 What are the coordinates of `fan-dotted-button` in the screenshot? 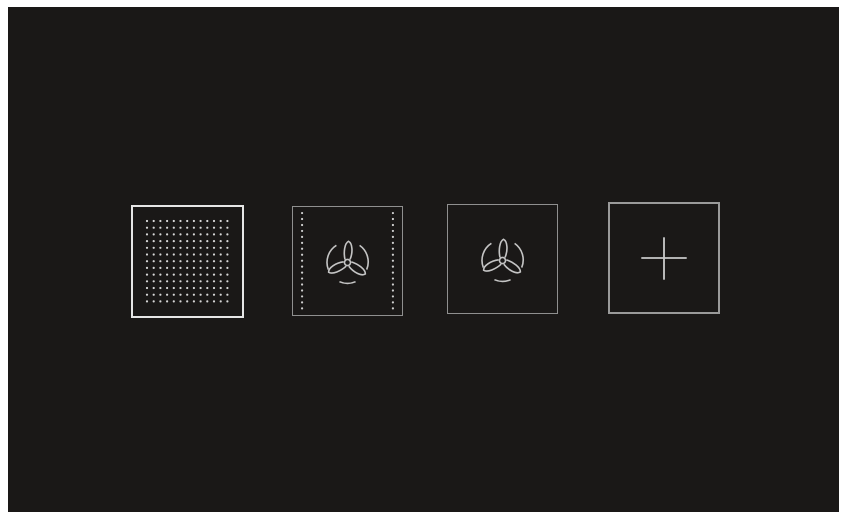 It's located at (347, 261).